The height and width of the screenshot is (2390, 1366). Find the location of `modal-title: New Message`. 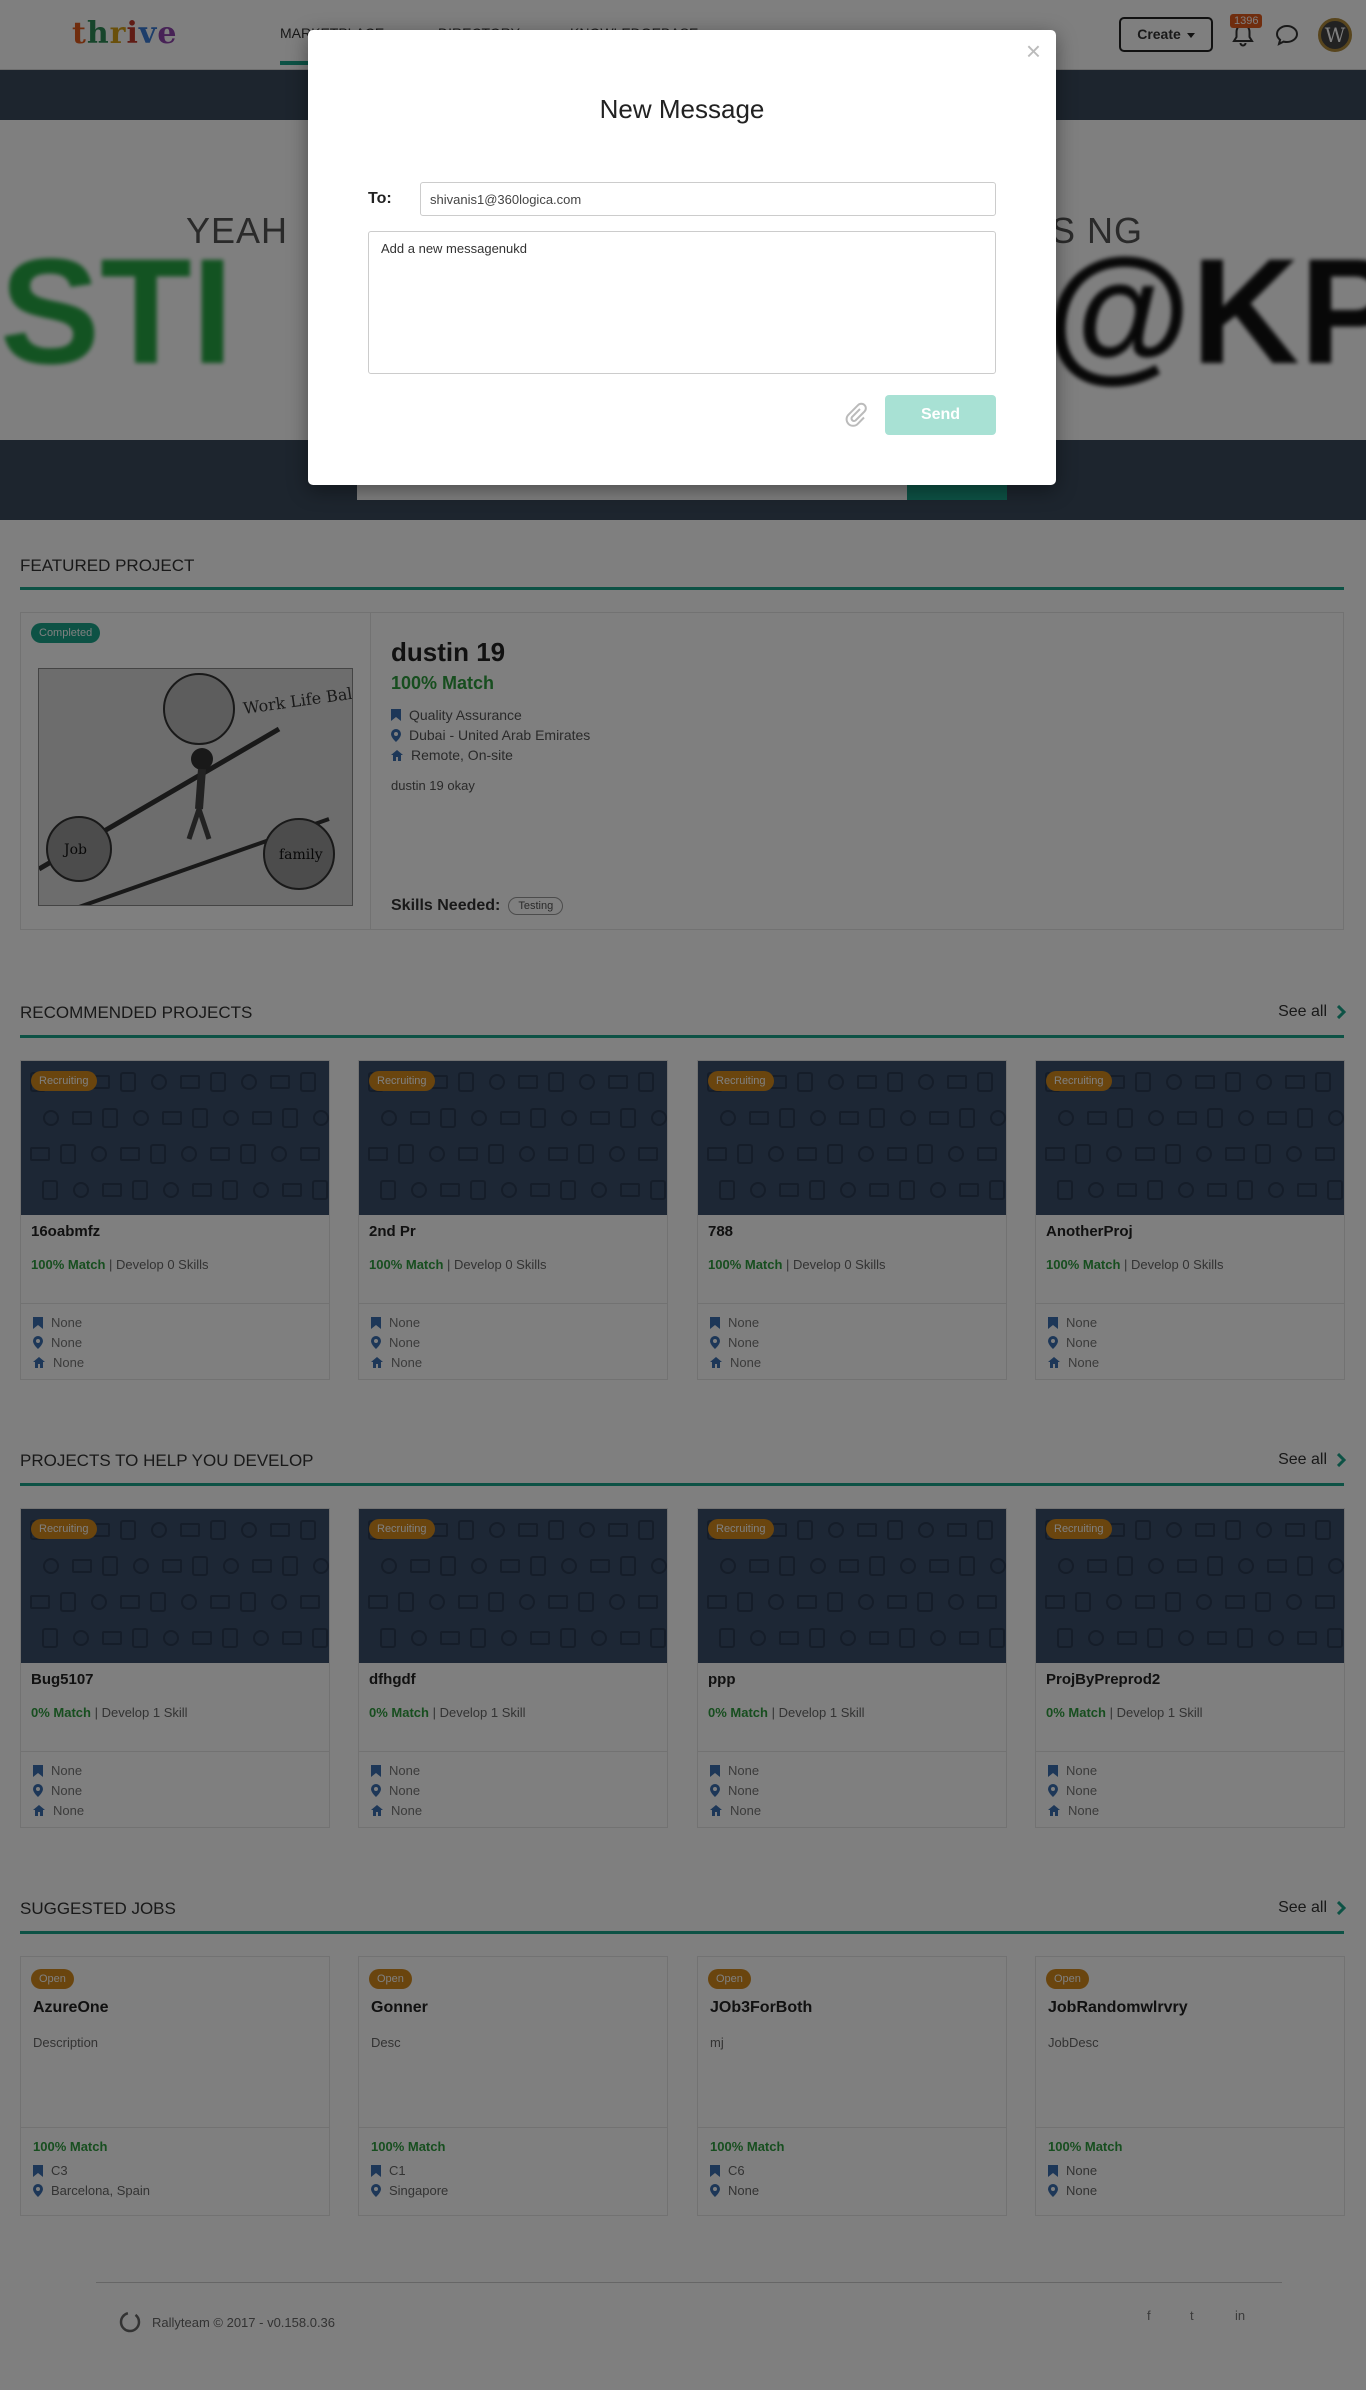

modal-title: New Message is located at coordinates (682, 109).